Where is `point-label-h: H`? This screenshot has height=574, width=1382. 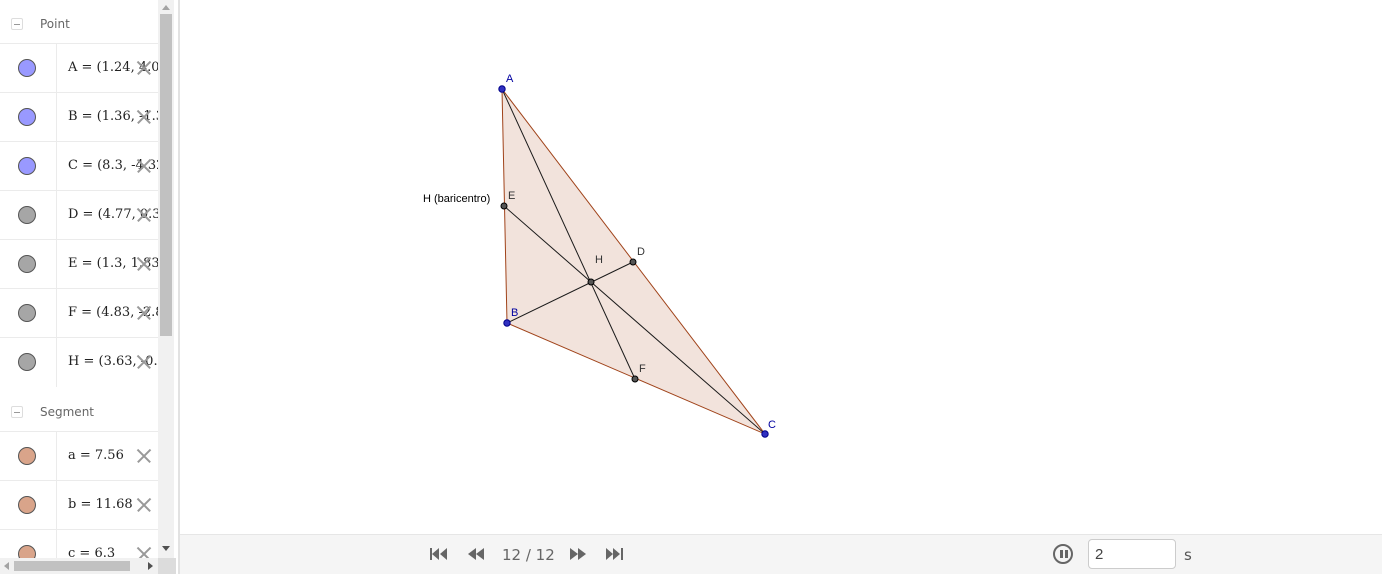 point-label-h: H is located at coordinates (599, 260).